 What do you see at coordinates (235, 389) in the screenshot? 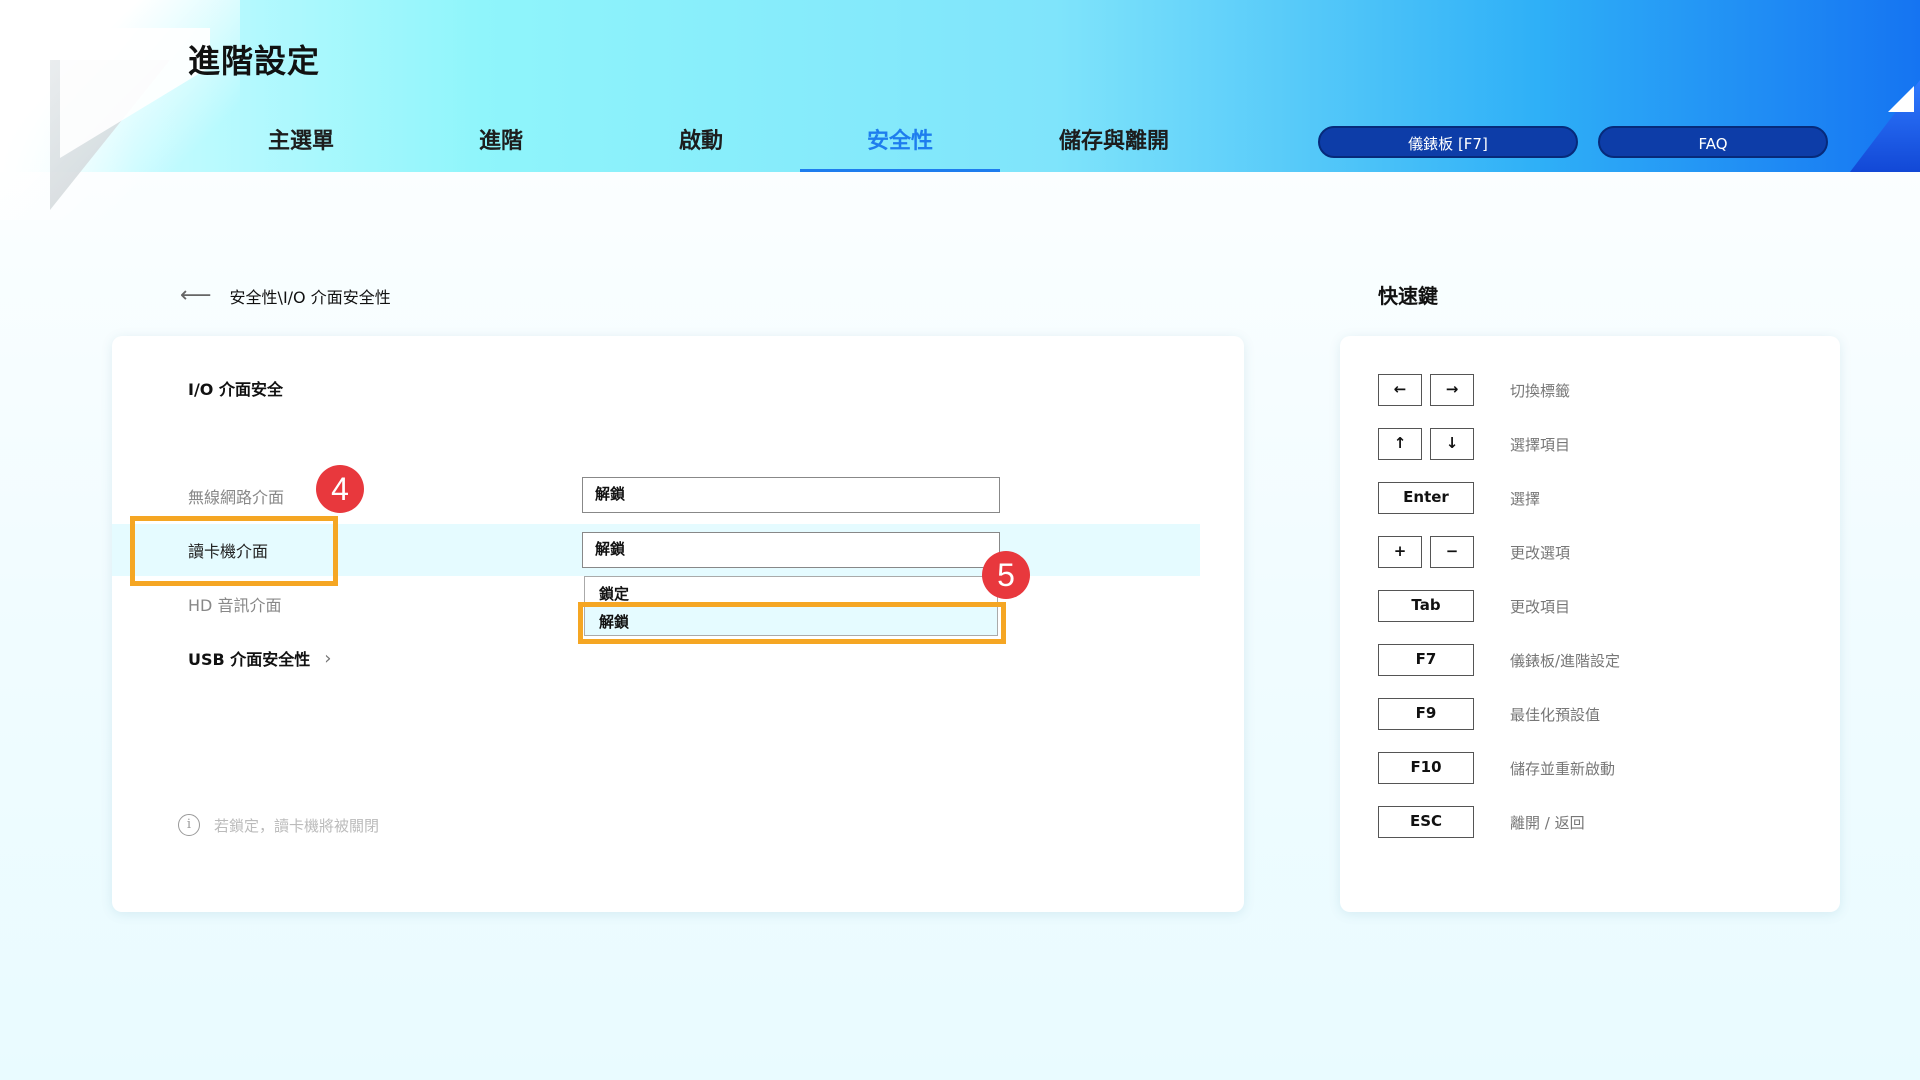
I see `section-title: I/O 介面安全` at bounding box center [235, 389].